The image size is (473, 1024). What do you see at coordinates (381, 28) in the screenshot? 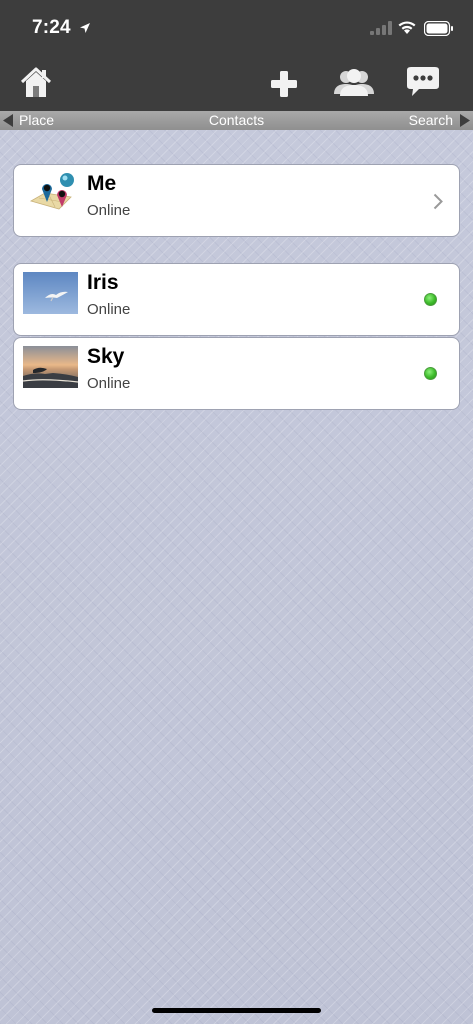
I see `signal-icon` at bounding box center [381, 28].